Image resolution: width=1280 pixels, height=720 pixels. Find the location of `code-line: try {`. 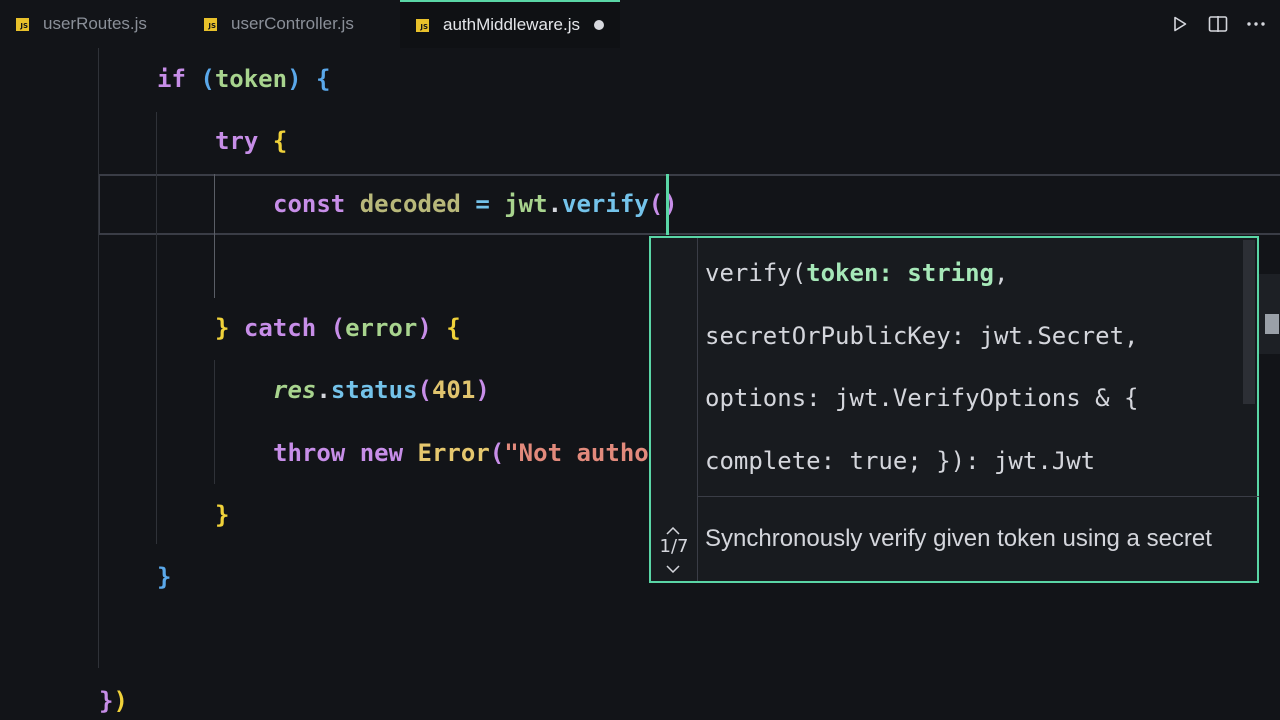

code-line: try { is located at coordinates (251, 141).